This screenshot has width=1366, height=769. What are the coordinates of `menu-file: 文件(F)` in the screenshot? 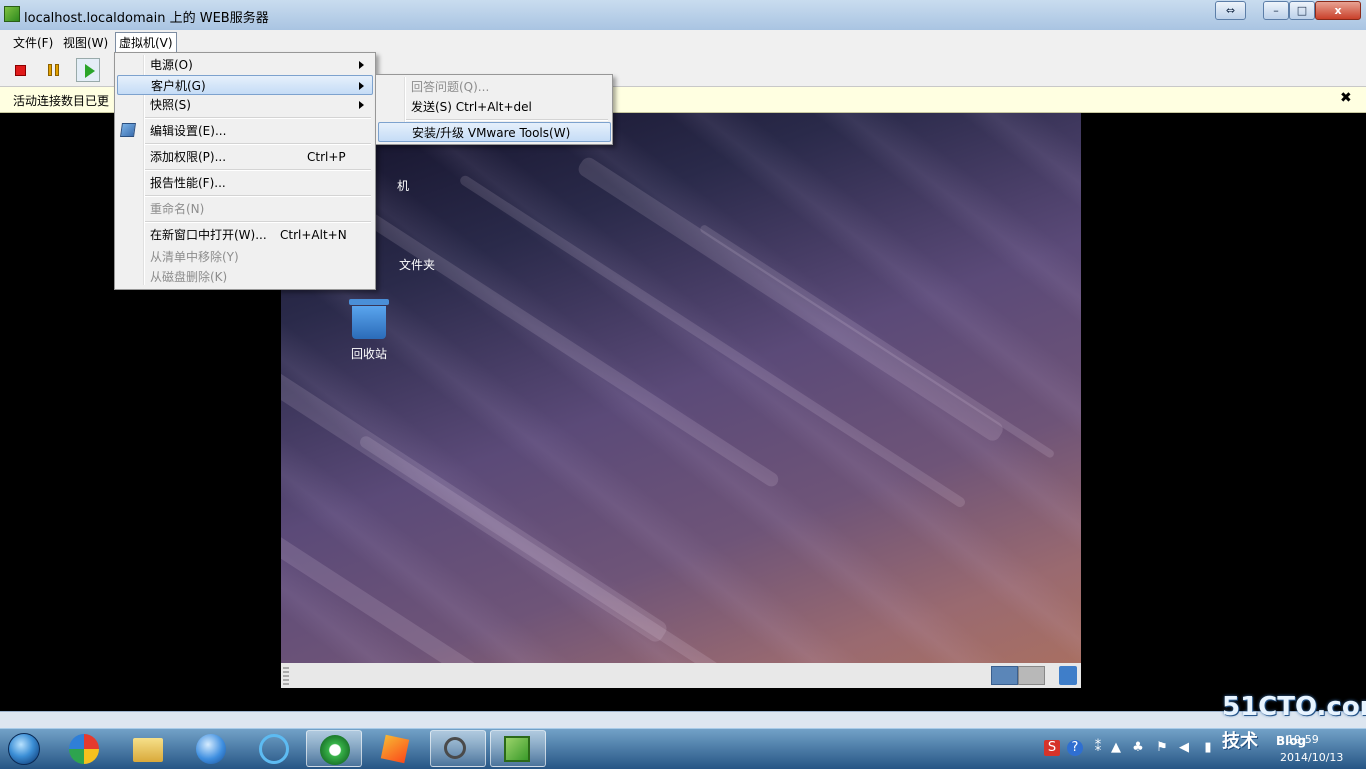 It's located at (33, 42).